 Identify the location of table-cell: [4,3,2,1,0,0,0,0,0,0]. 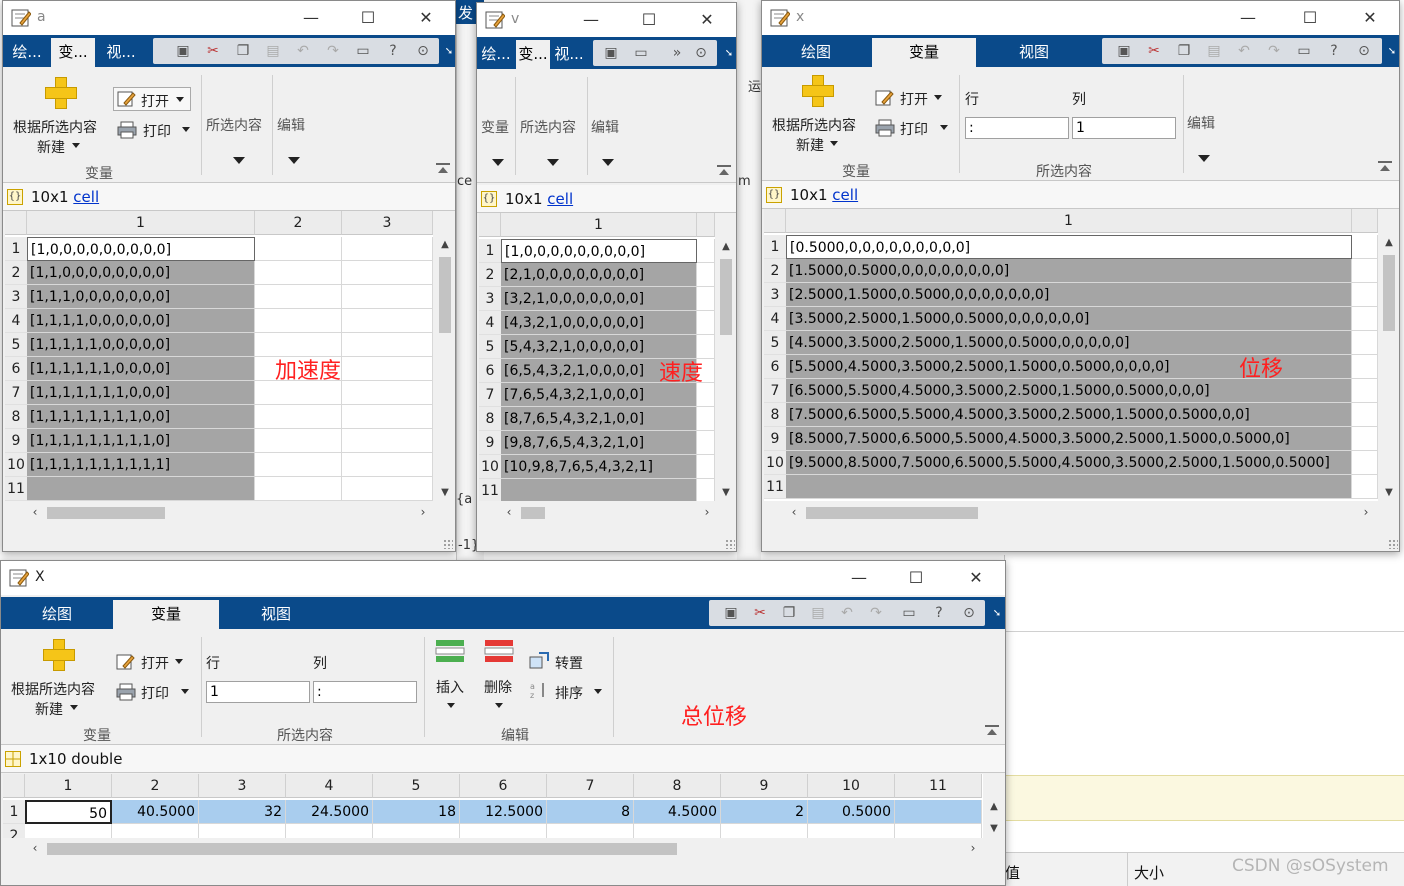
(599, 323).